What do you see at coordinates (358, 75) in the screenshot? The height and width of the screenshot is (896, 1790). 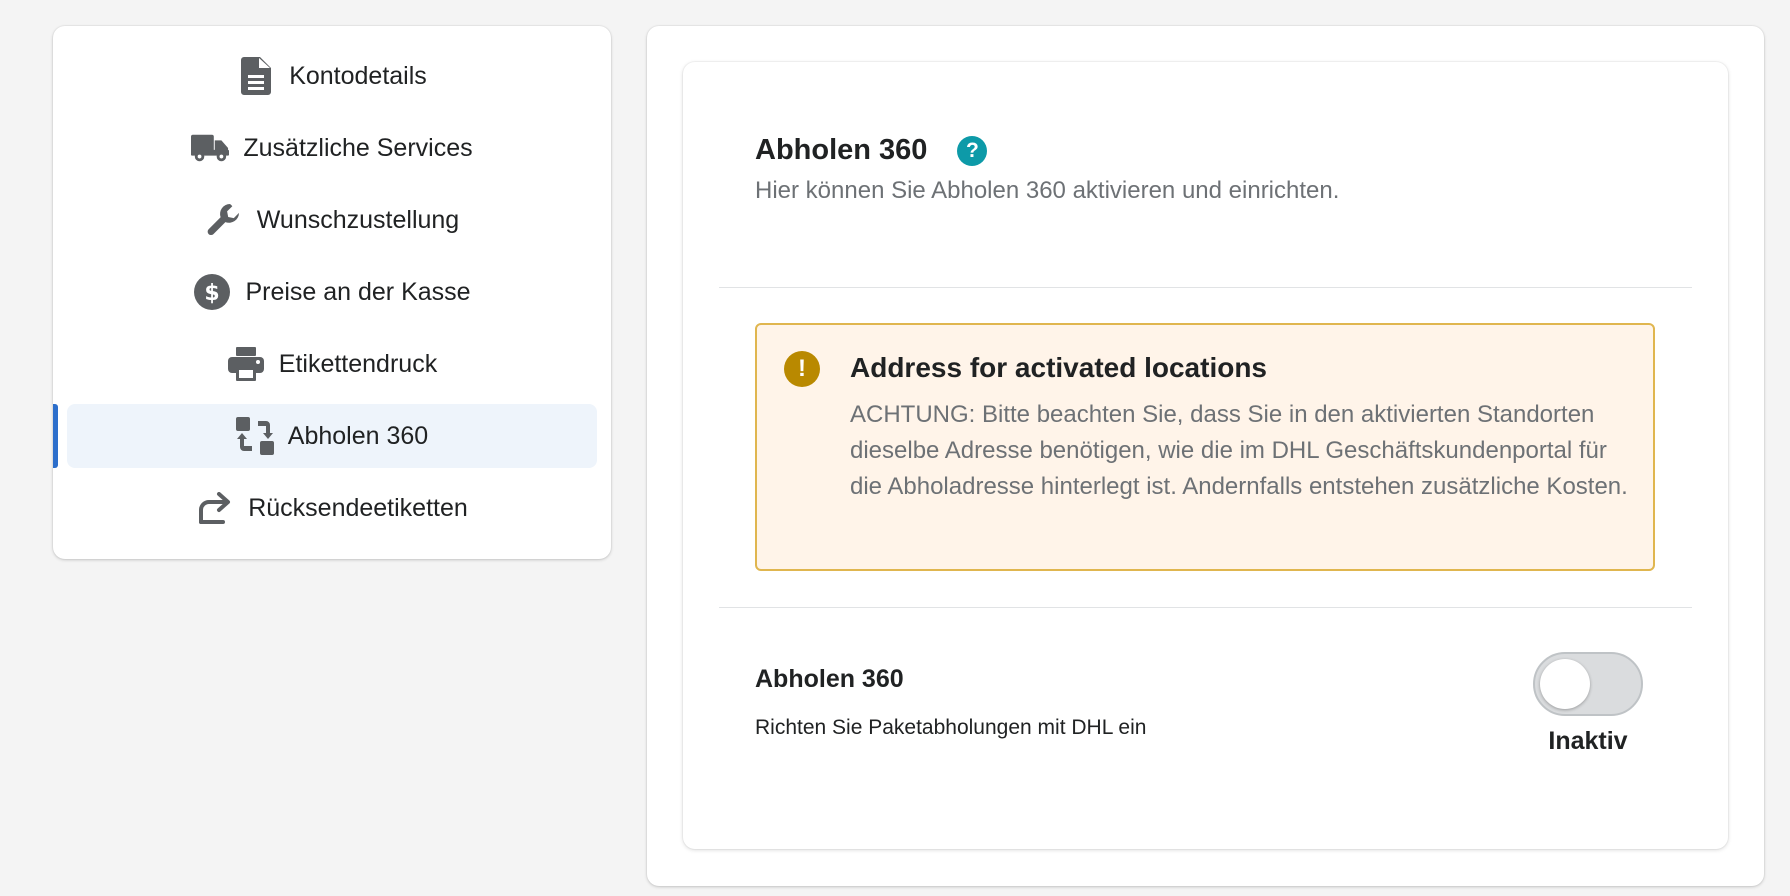 I see `sidebar-item-label: Kontodetails` at bounding box center [358, 75].